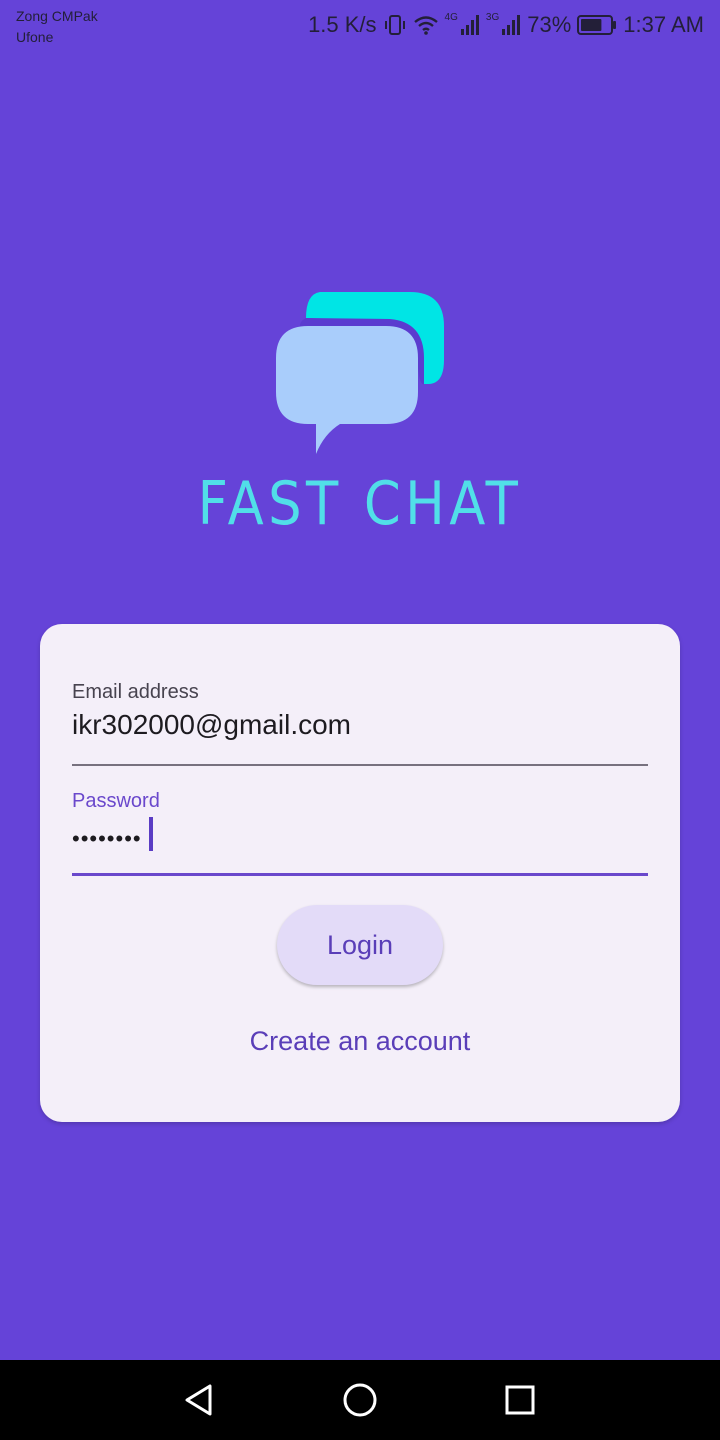  Describe the element at coordinates (451, 17) in the screenshot. I see `network-tag-4g: 4G` at that location.